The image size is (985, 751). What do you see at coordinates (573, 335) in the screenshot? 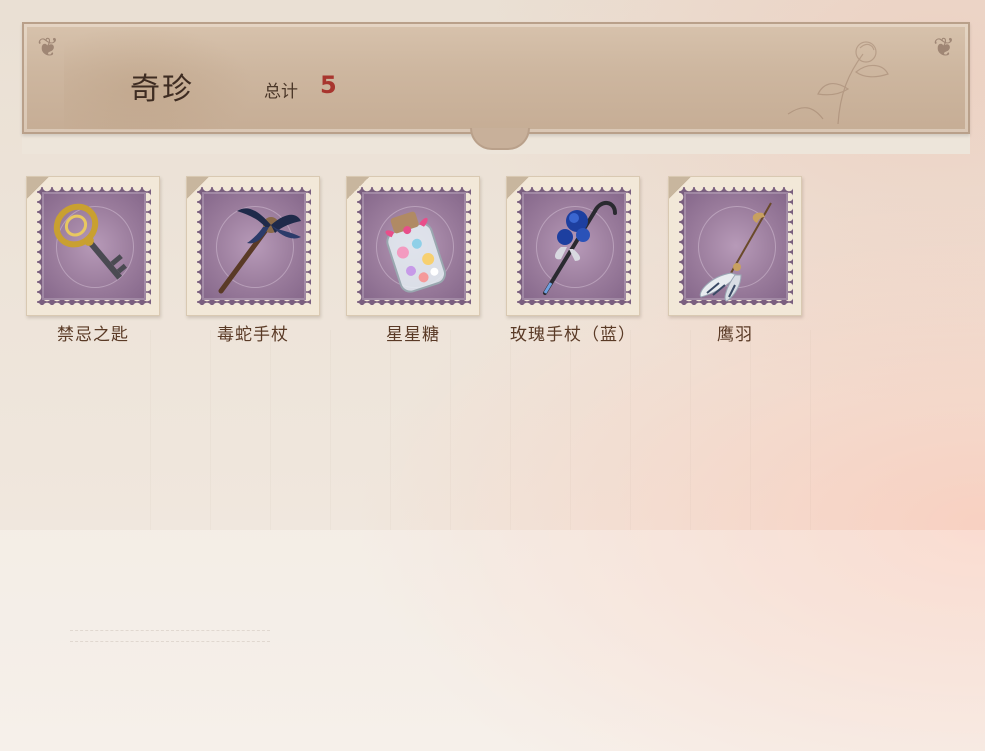
I see `item-label: 玫瑰手杖（蓝）` at bounding box center [573, 335].